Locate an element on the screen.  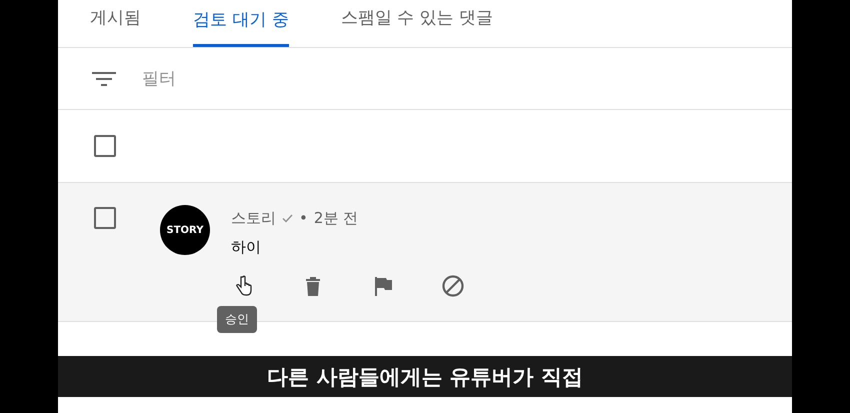
filter-field: 필터 is located at coordinates (242, 79).